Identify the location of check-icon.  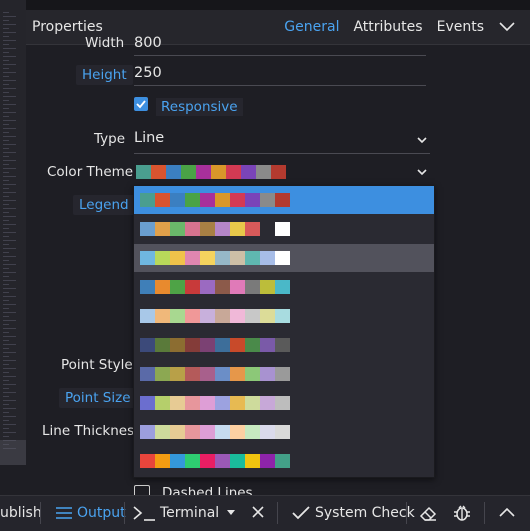
(301, 513).